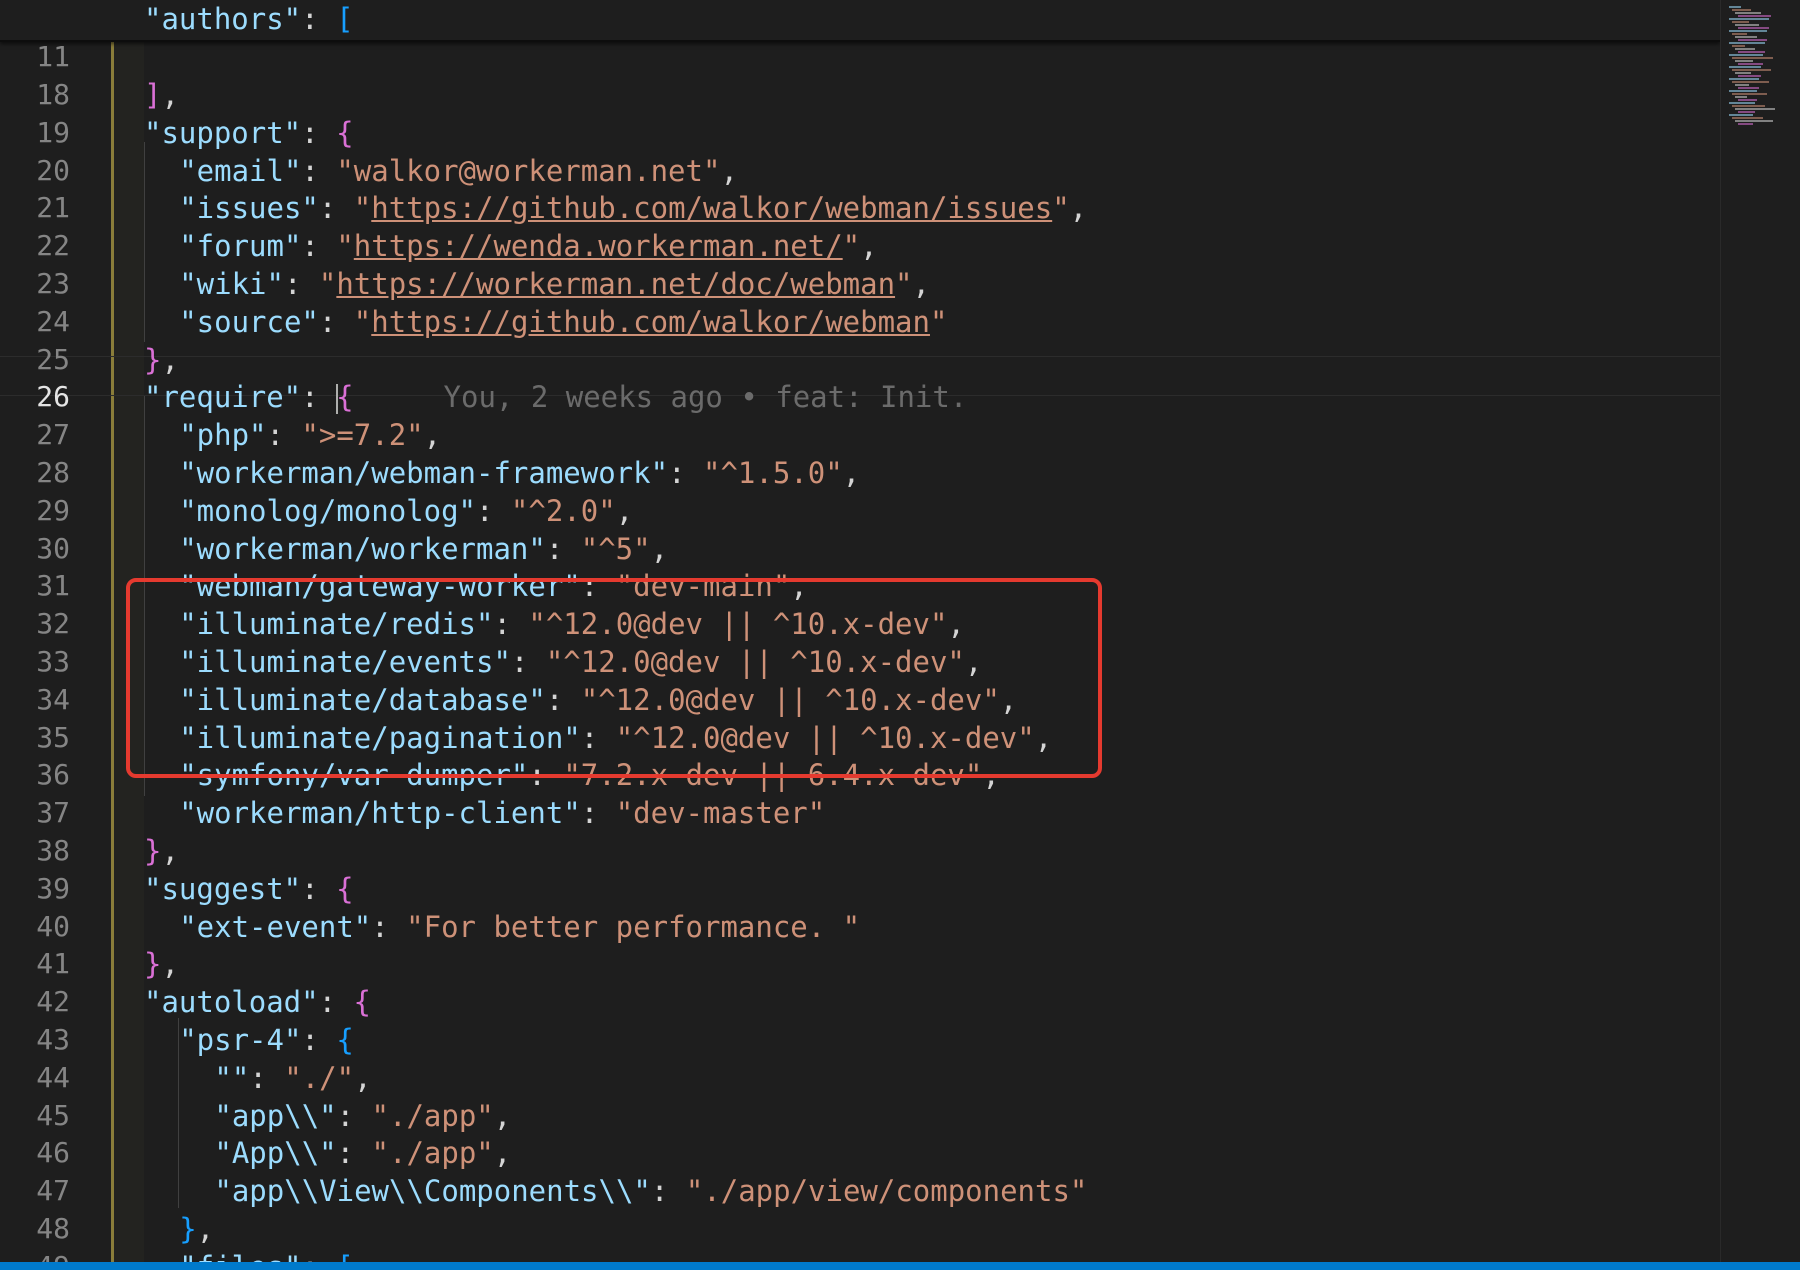  I want to click on git-blame-annotation: You, 2 weeks ago • feat: Init., so click(705, 397).